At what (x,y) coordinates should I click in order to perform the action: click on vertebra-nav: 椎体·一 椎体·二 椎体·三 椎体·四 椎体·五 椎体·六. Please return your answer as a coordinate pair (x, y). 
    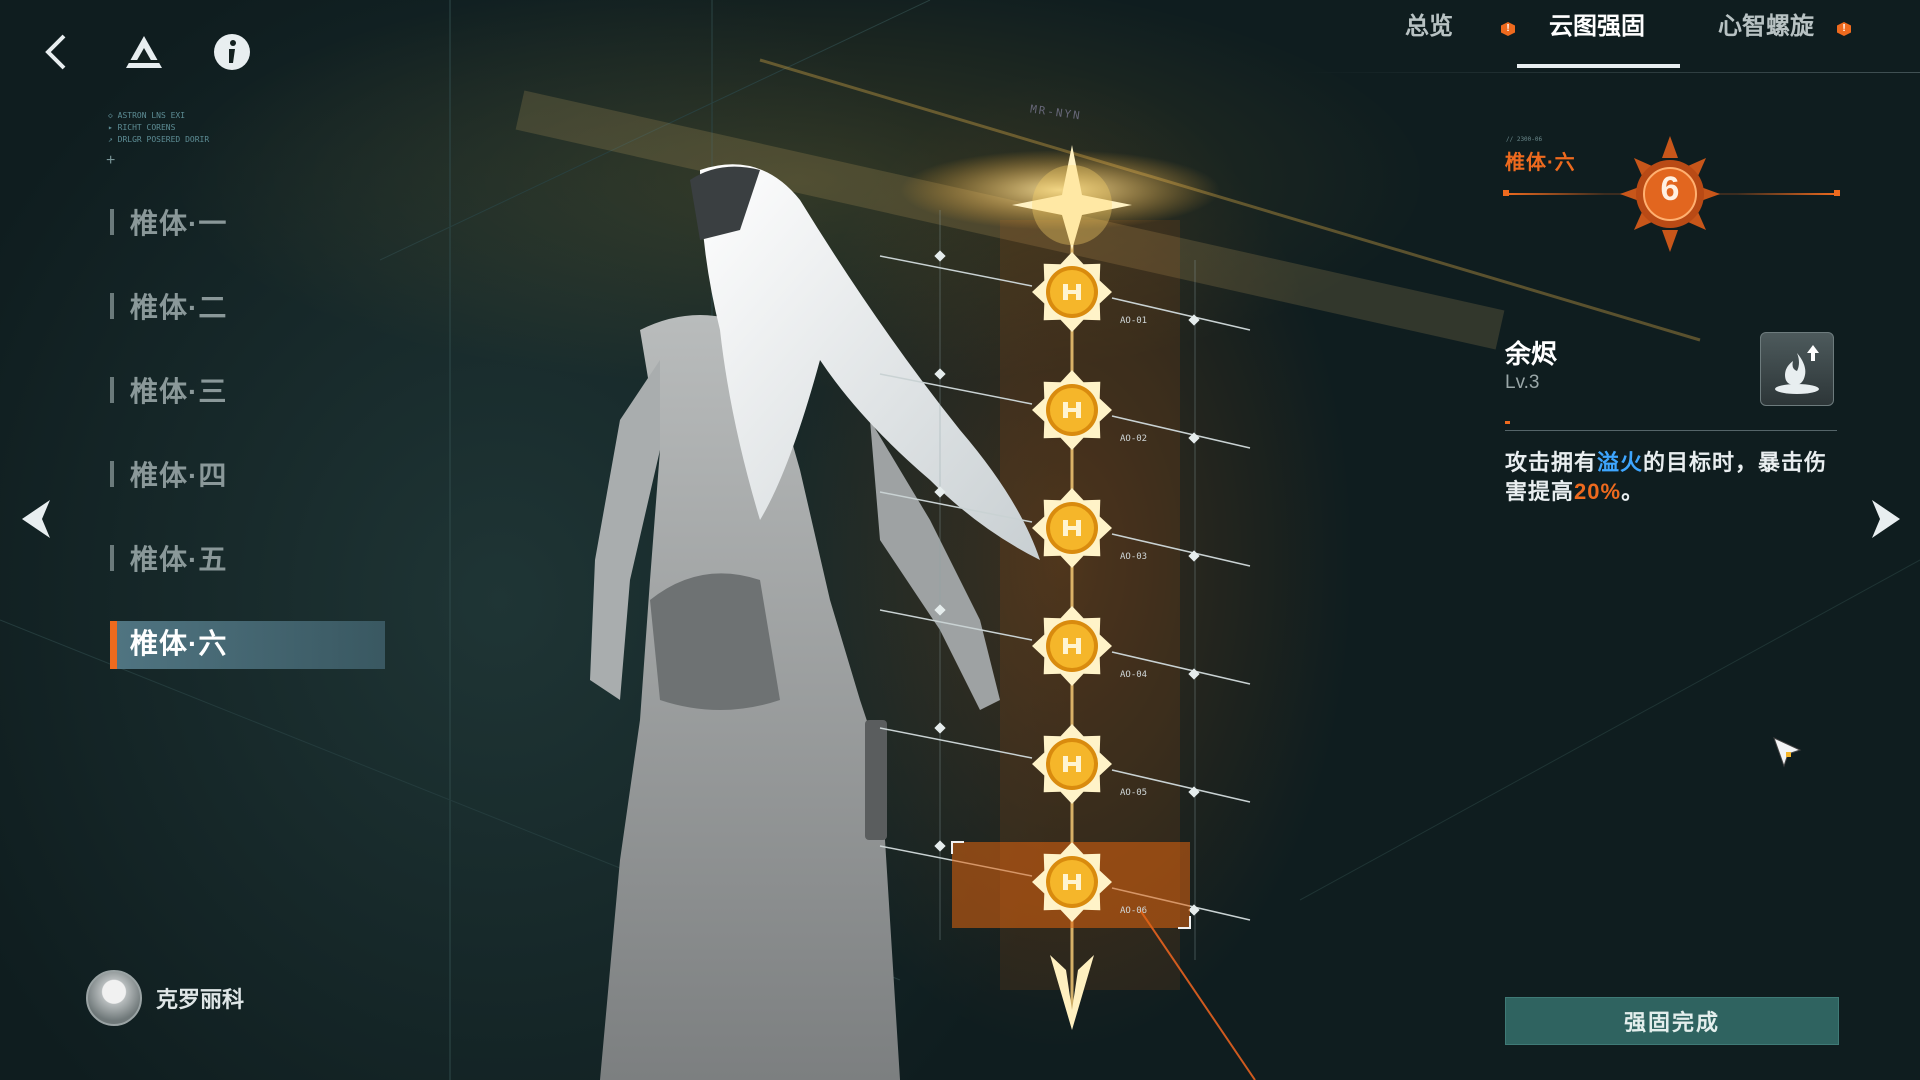
    Looking at the image, I should click on (247, 432).